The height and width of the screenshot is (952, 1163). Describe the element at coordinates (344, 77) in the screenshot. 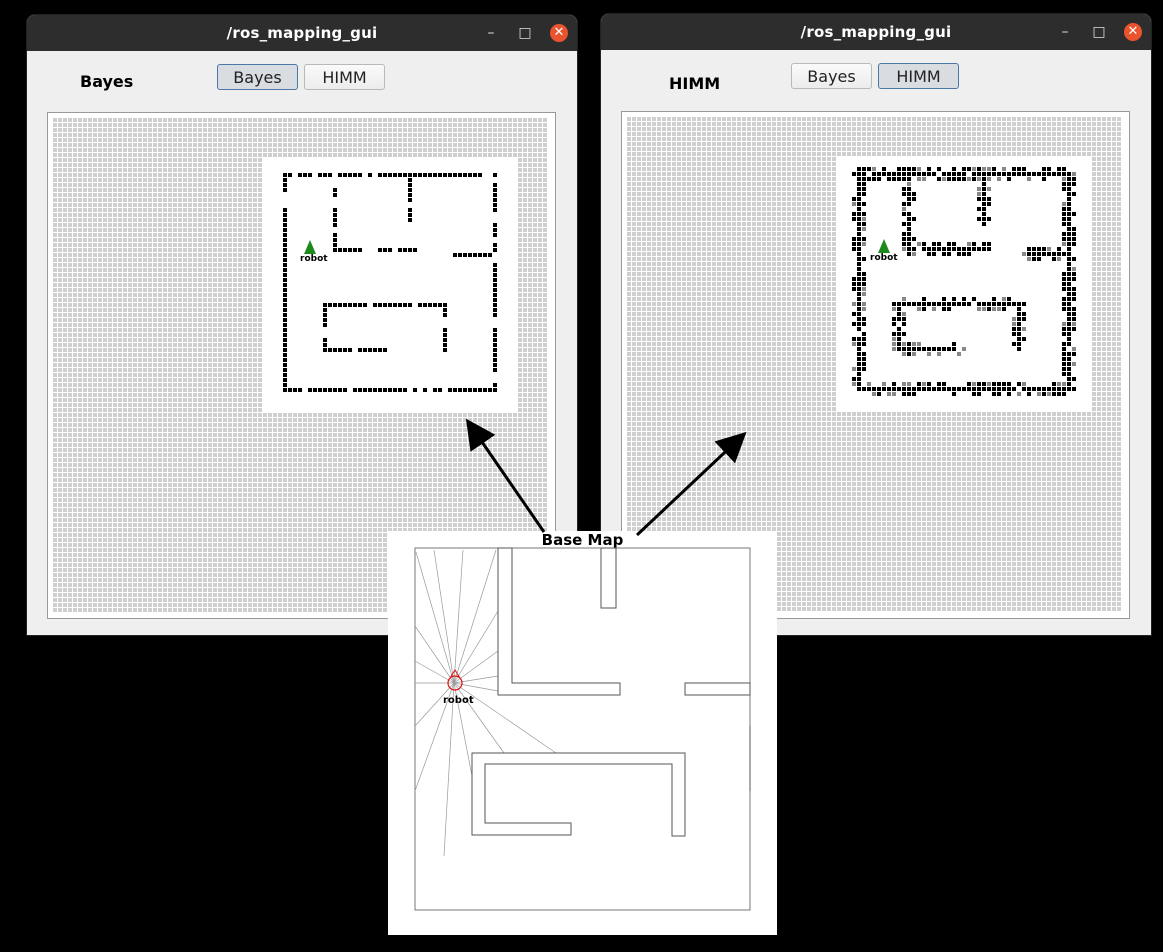

I see `himm-button: HIMM` at that location.